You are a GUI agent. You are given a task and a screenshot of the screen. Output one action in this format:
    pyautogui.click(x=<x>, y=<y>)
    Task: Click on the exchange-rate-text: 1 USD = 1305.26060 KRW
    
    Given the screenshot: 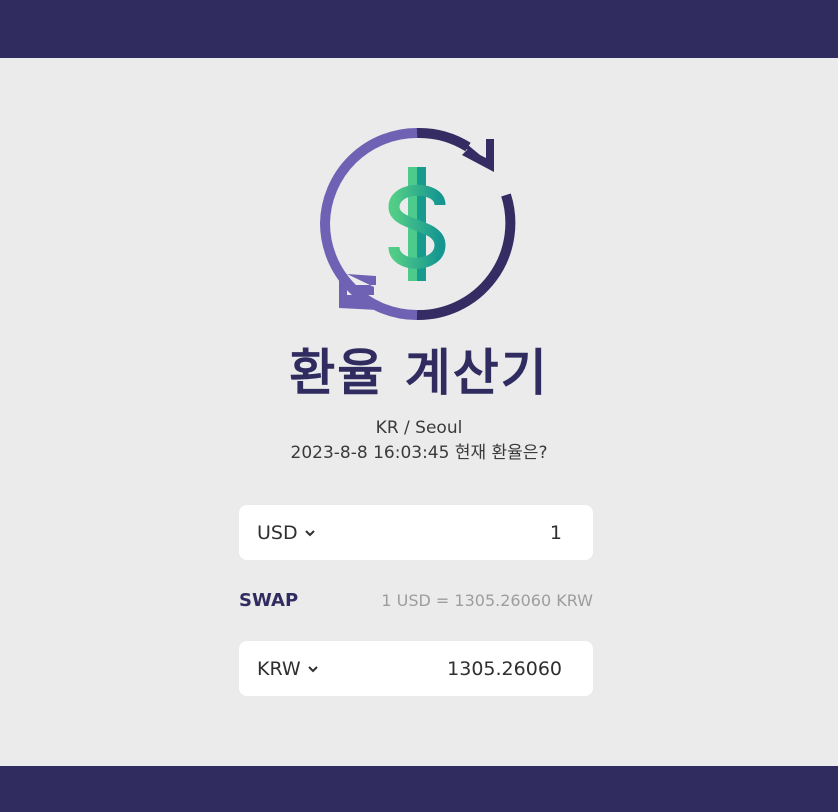 What is the action you would take?
    pyautogui.click(x=487, y=600)
    